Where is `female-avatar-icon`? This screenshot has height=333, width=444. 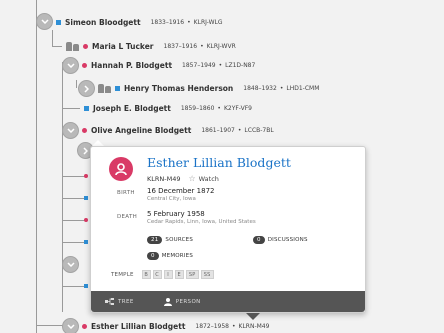 female-avatar-icon is located at coordinates (121, 169).